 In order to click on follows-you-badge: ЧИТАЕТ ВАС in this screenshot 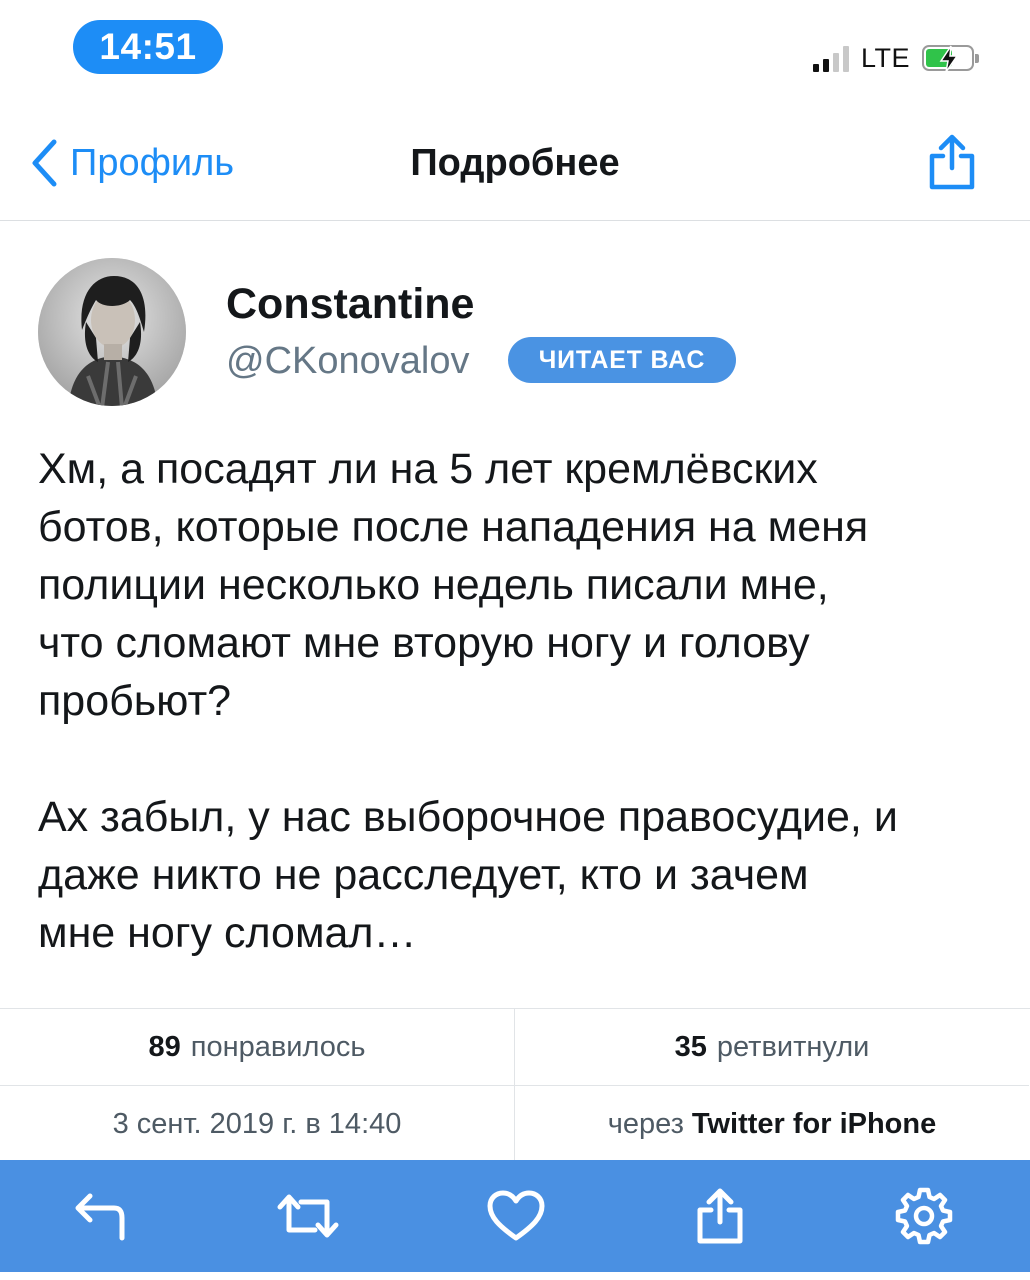, I will do `click(622, 360)`.